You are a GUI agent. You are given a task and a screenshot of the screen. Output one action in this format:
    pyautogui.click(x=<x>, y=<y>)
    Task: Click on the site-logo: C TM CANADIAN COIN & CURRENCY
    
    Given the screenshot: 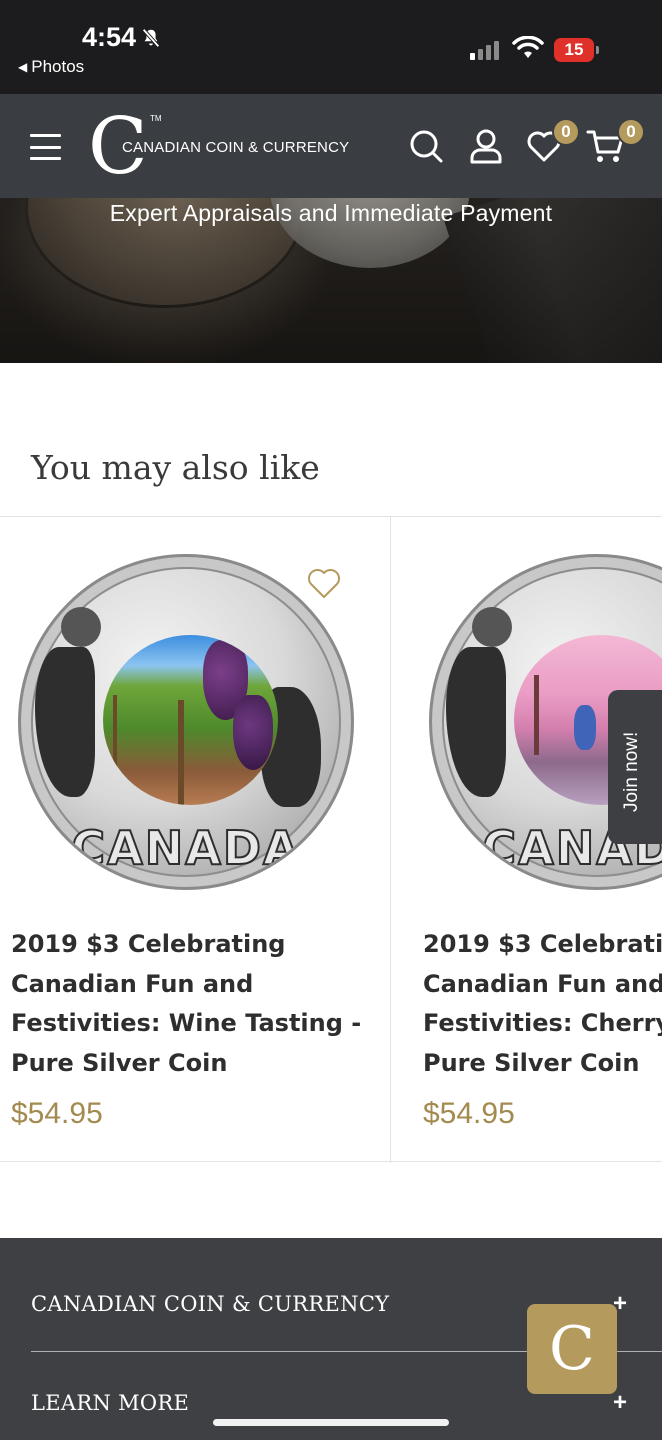 What is the action you would take?
    pyautogui.click(x=223, y=147)
    